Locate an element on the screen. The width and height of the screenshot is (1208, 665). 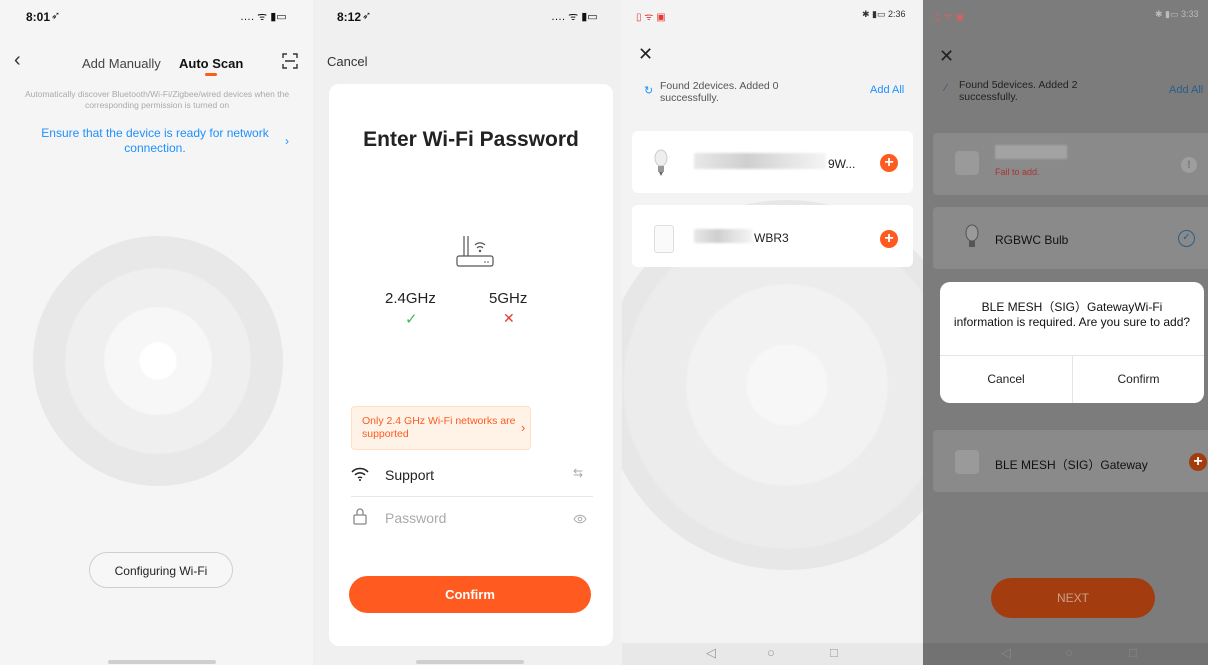
device-row: RGBWC Bulb ✓ is located at coordinates (1070, 238).